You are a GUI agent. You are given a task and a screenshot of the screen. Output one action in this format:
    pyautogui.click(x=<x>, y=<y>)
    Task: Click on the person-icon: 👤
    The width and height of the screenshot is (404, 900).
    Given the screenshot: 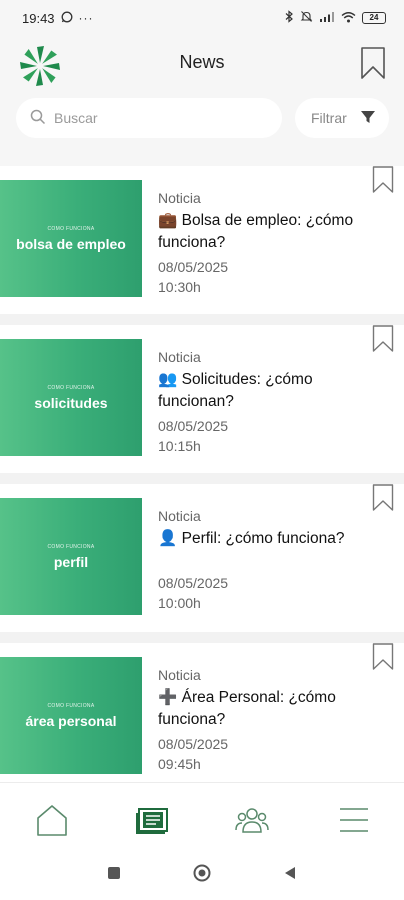 What is the action you would take?
    pyautogui.click(x=168, y=538)
    